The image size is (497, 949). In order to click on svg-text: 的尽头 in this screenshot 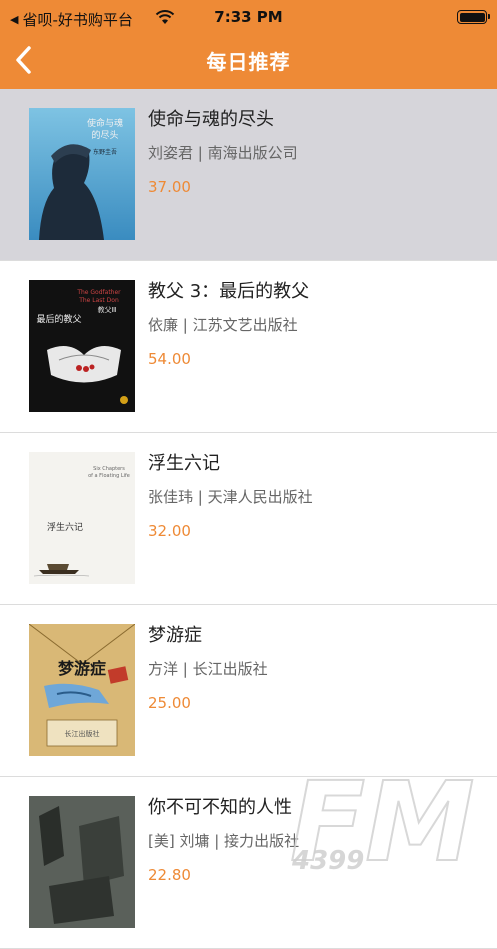, I will do `click(104, 135)`.